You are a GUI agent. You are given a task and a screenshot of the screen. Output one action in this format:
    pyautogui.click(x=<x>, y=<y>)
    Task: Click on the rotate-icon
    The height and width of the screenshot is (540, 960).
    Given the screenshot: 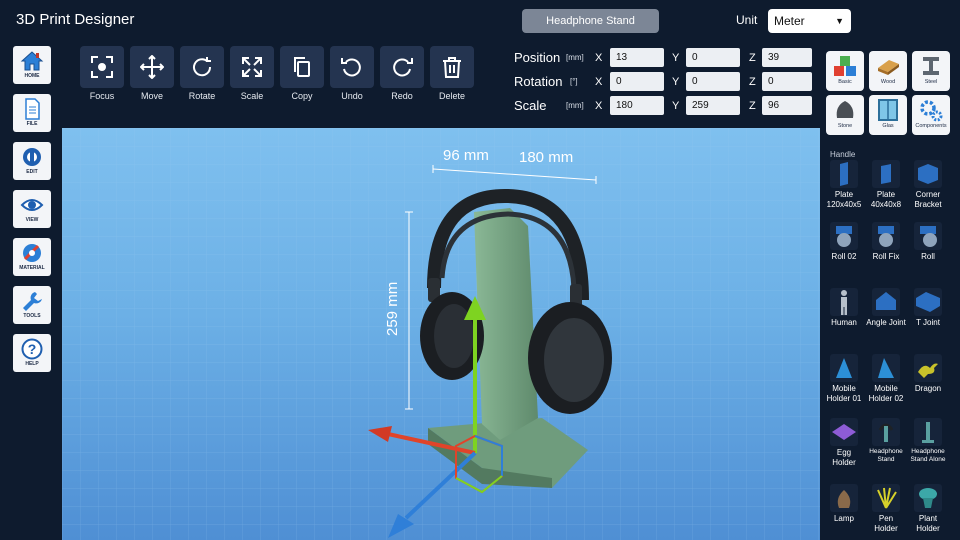 What is the action you would take?
    pyautogui.click(x=202, y=67)
    